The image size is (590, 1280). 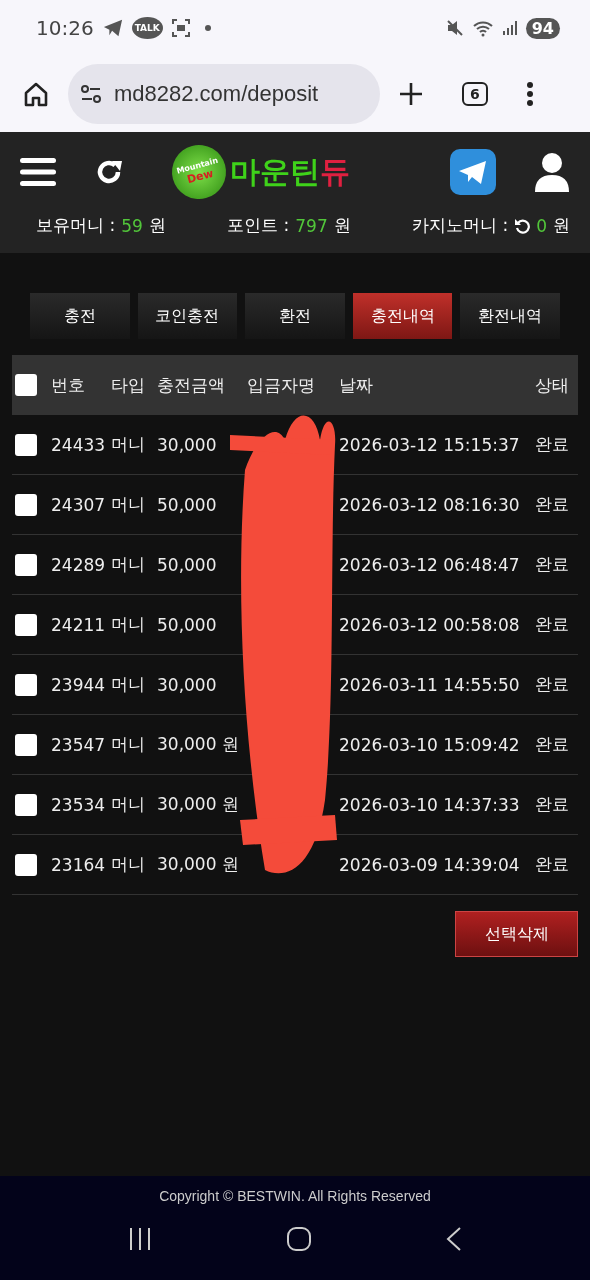 I want to click on column-header: 번호, so click(x=68, y=385).